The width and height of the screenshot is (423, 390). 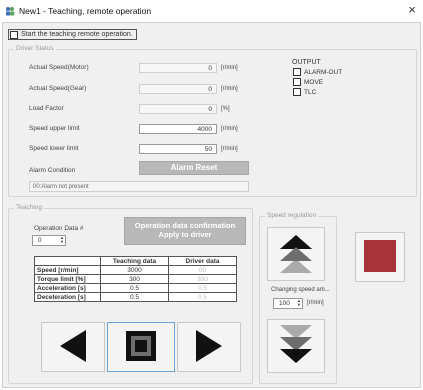 I want to click on close-icon: ×, so click(x=412, y=10).